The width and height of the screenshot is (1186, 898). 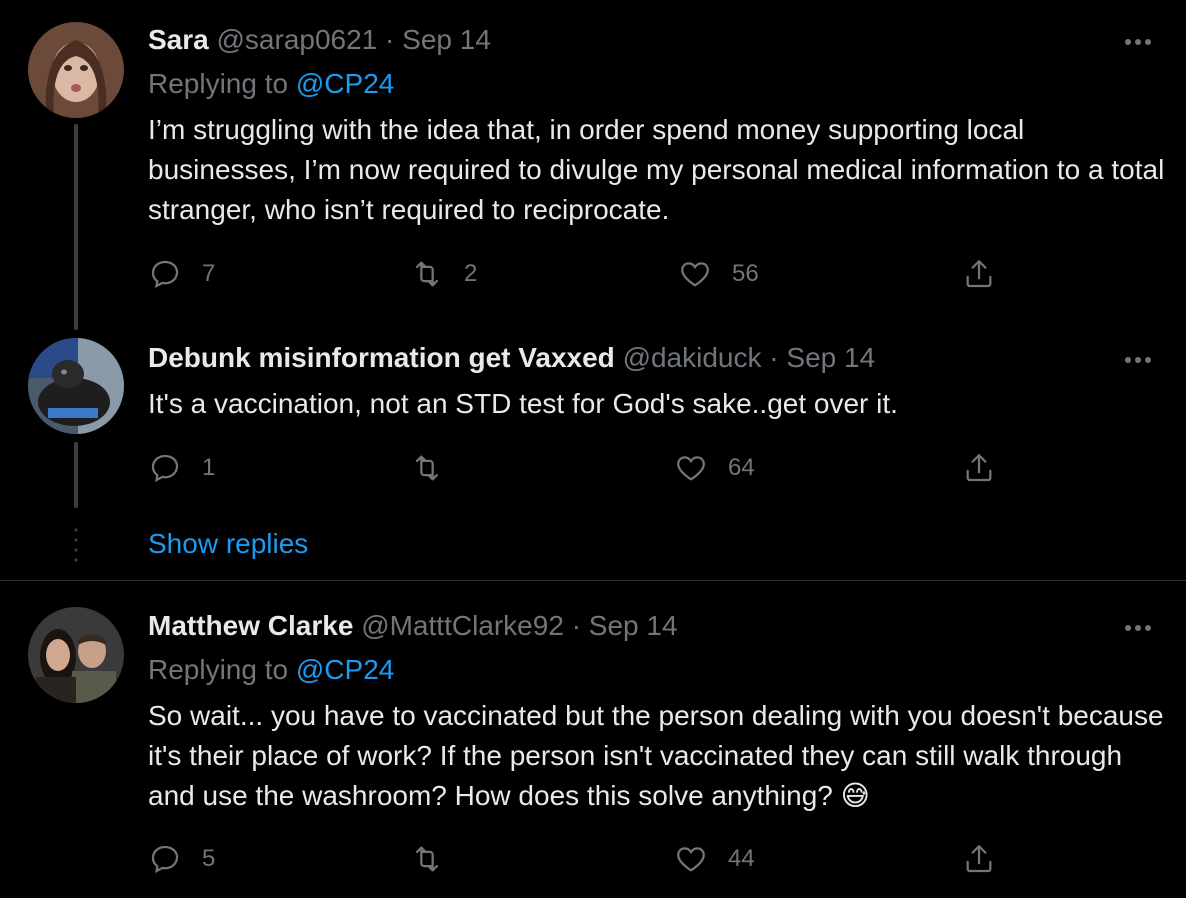 What do you see at coordinates (692, 357) in the screenshot?
I see `handle: @dakiduck` at bounding box center [692, 357].